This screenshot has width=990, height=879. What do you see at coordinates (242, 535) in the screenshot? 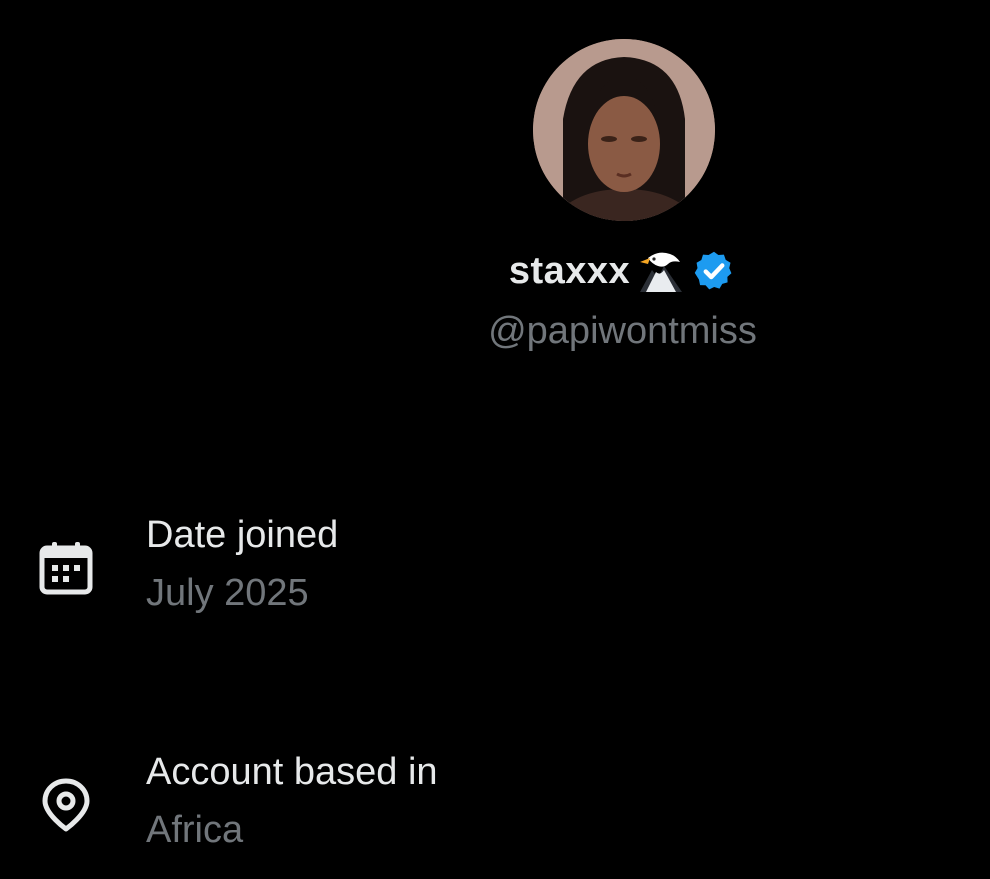
I see `date-joined-label: Date joined` at bounding box center [242, 535].